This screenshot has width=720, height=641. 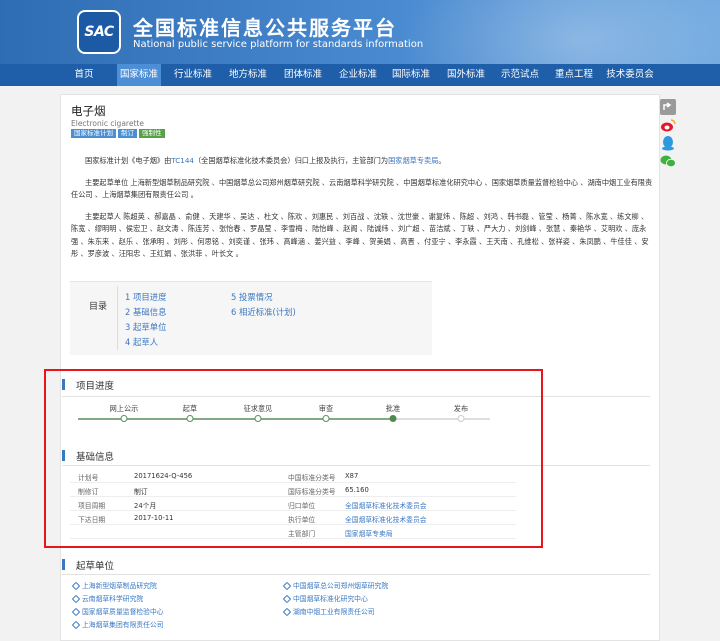 I want to click on drafter-unit-label: 国家烟草质量监督检验中心, so click(x=123, y=612).